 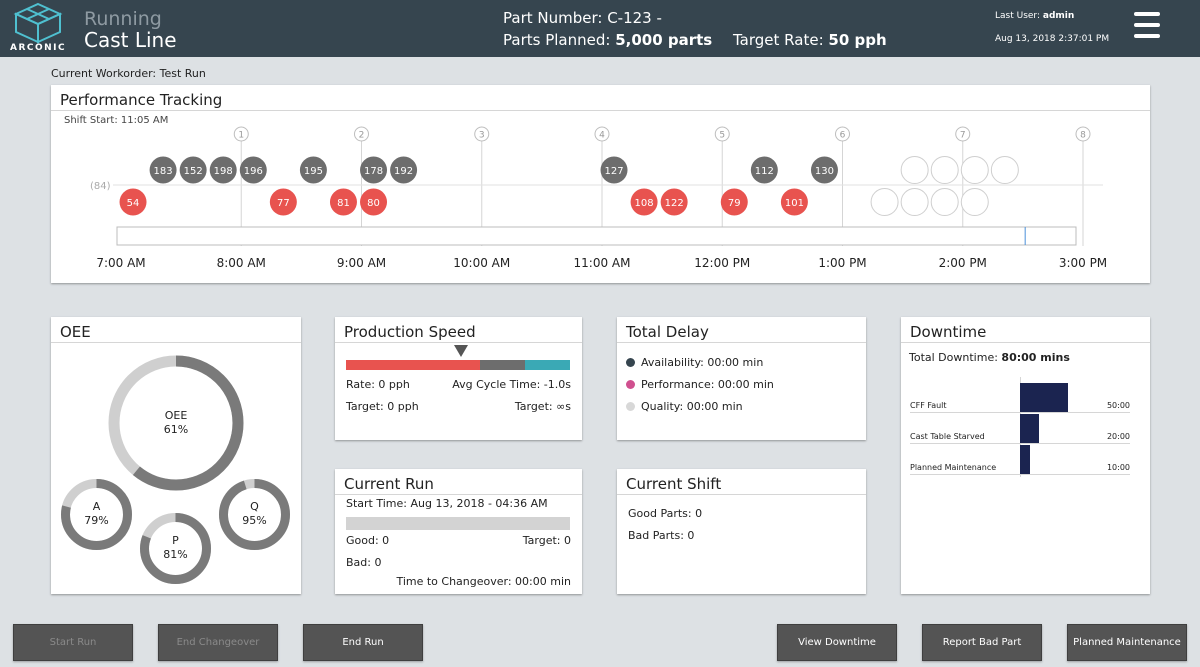 What do you see at coordinates (461, 351) in the screenshot?
I see `speed-marker-icon` at bounding box center [461, 351].